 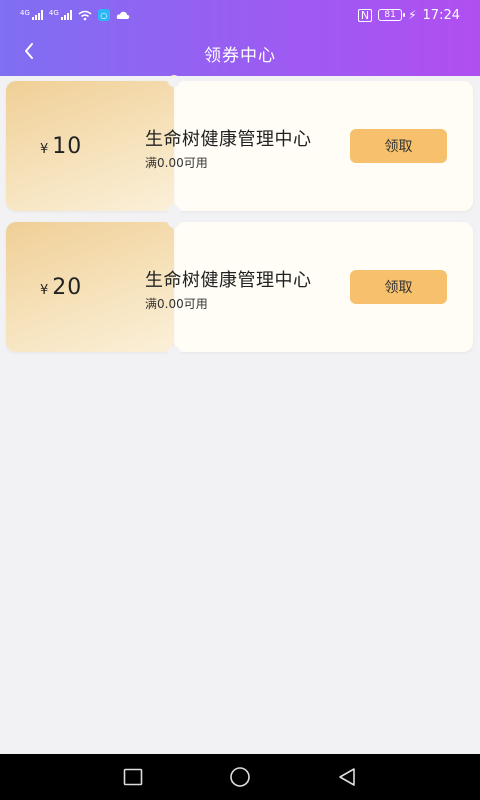 I want to click on nfc-icon: N, so click(x=365, y=15).